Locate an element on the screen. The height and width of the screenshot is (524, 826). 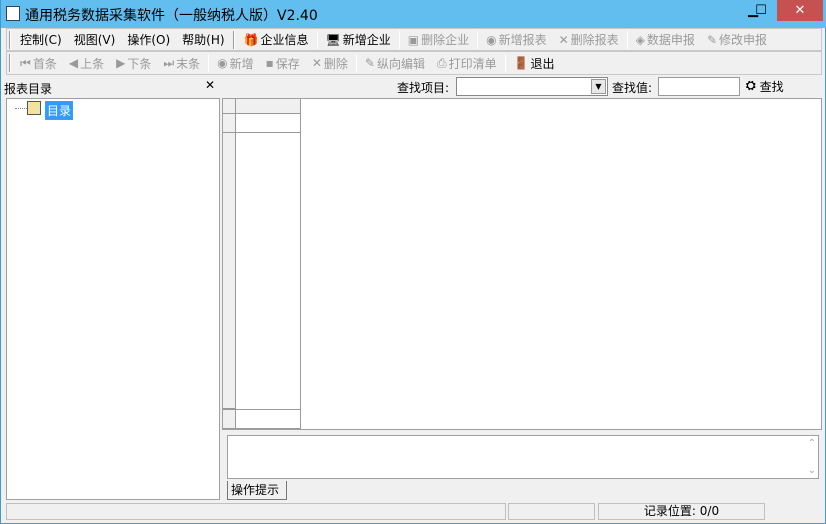
add-icon: ◉ is located at coordinates (222, 63).